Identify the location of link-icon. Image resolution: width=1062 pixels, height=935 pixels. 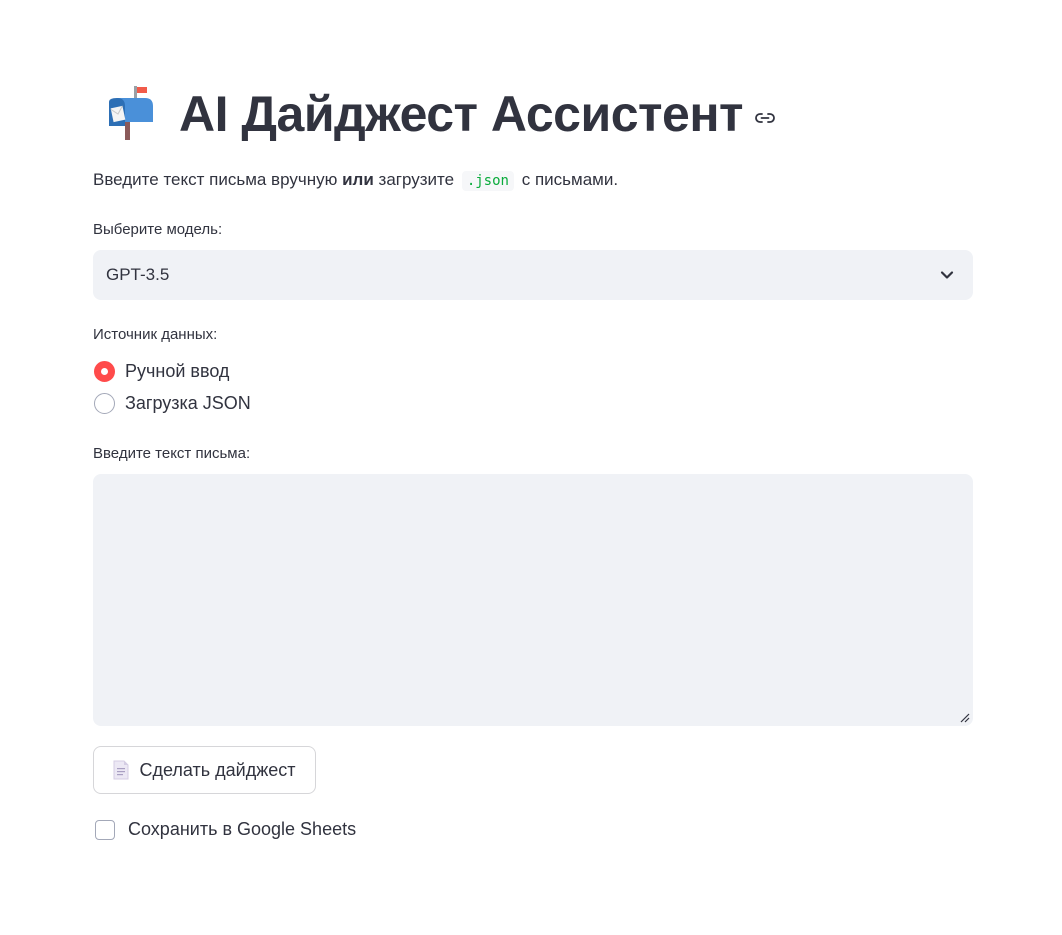
(765, 118).